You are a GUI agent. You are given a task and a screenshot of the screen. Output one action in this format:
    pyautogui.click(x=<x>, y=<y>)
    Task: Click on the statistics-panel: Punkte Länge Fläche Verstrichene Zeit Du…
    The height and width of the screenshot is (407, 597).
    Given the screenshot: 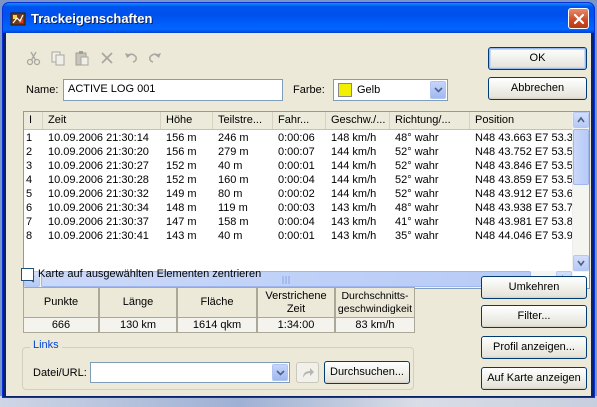 What is the action you would take?
    pyautogui.click(x=219, y=310)
    